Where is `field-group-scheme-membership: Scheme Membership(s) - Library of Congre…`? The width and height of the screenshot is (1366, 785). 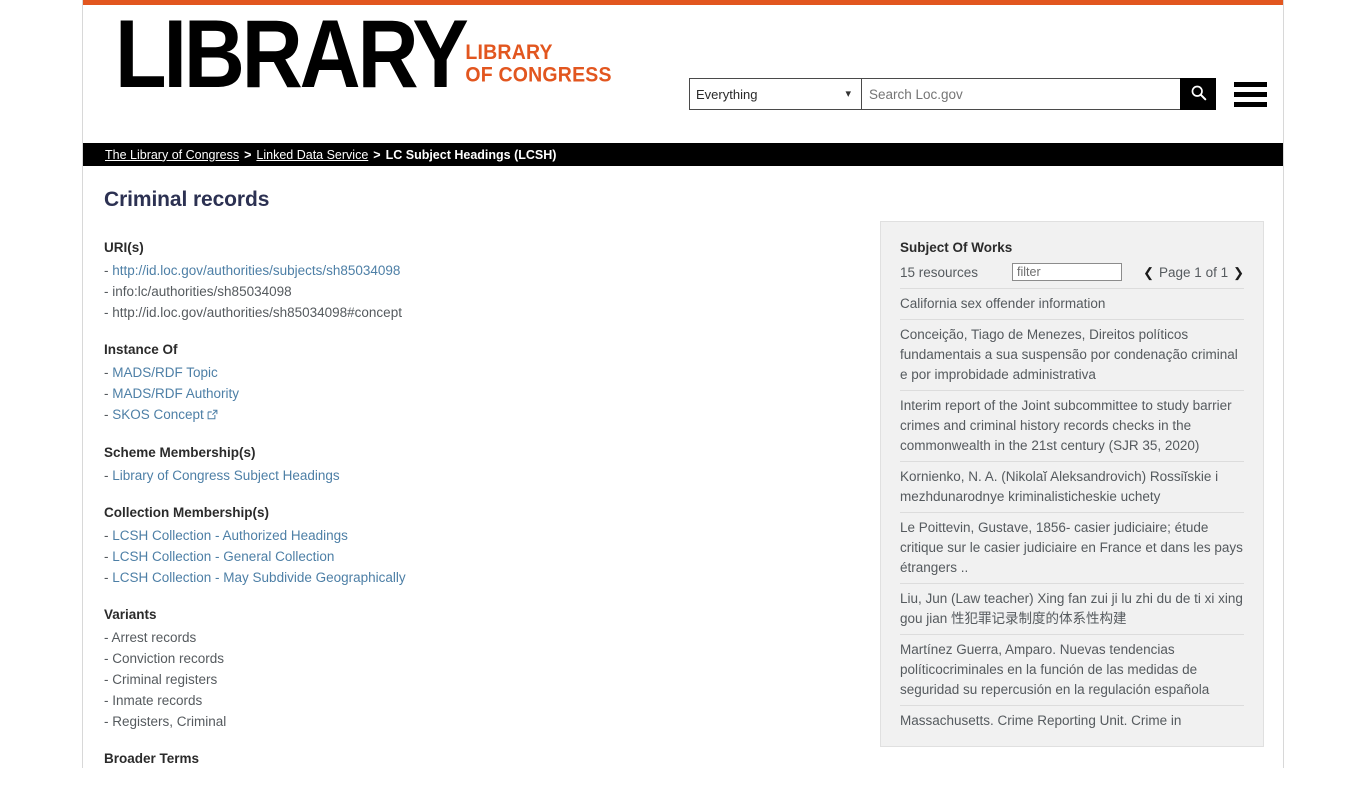 field-group-scheme-membership: Scheme Membership(s) - Library of Congre… is located at coordinates (474, 465).